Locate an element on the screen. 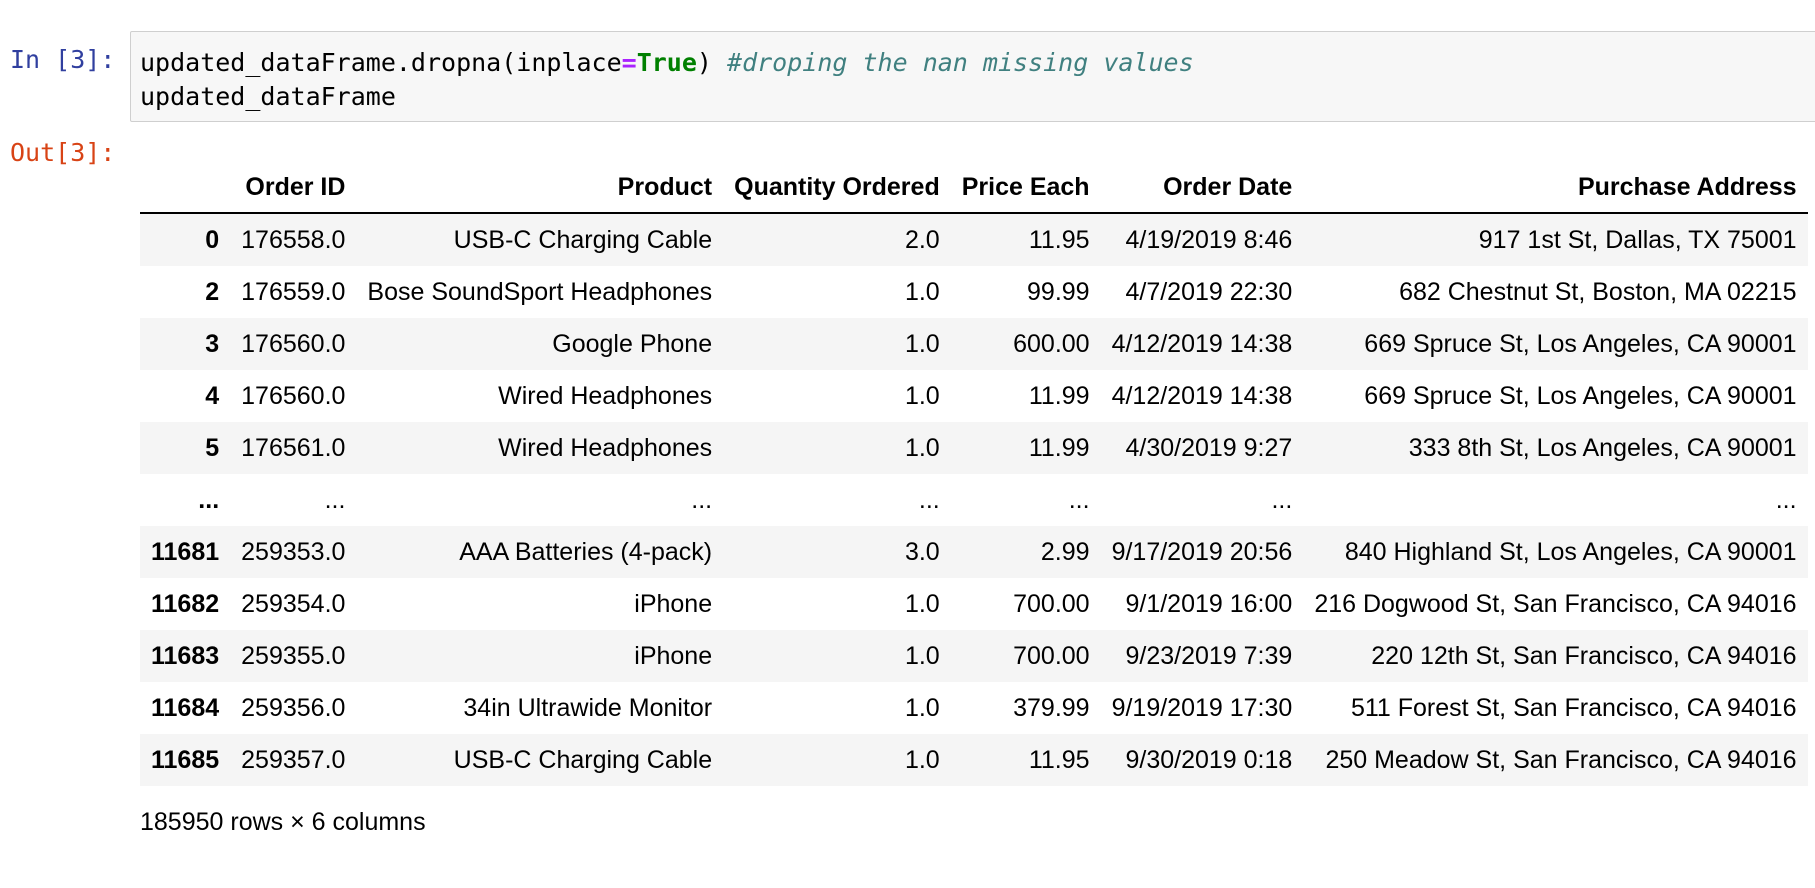  table-cell: 259353.0 is located at coordinates (293, 551).